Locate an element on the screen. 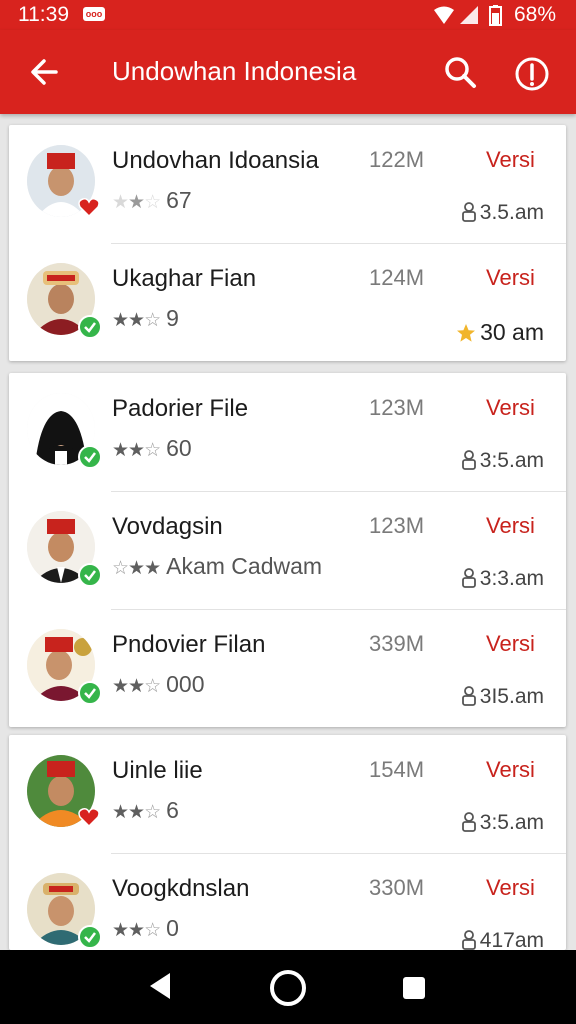 The image size is (576, 1024). rating-value: 0 is located at coordinates (172, 928).